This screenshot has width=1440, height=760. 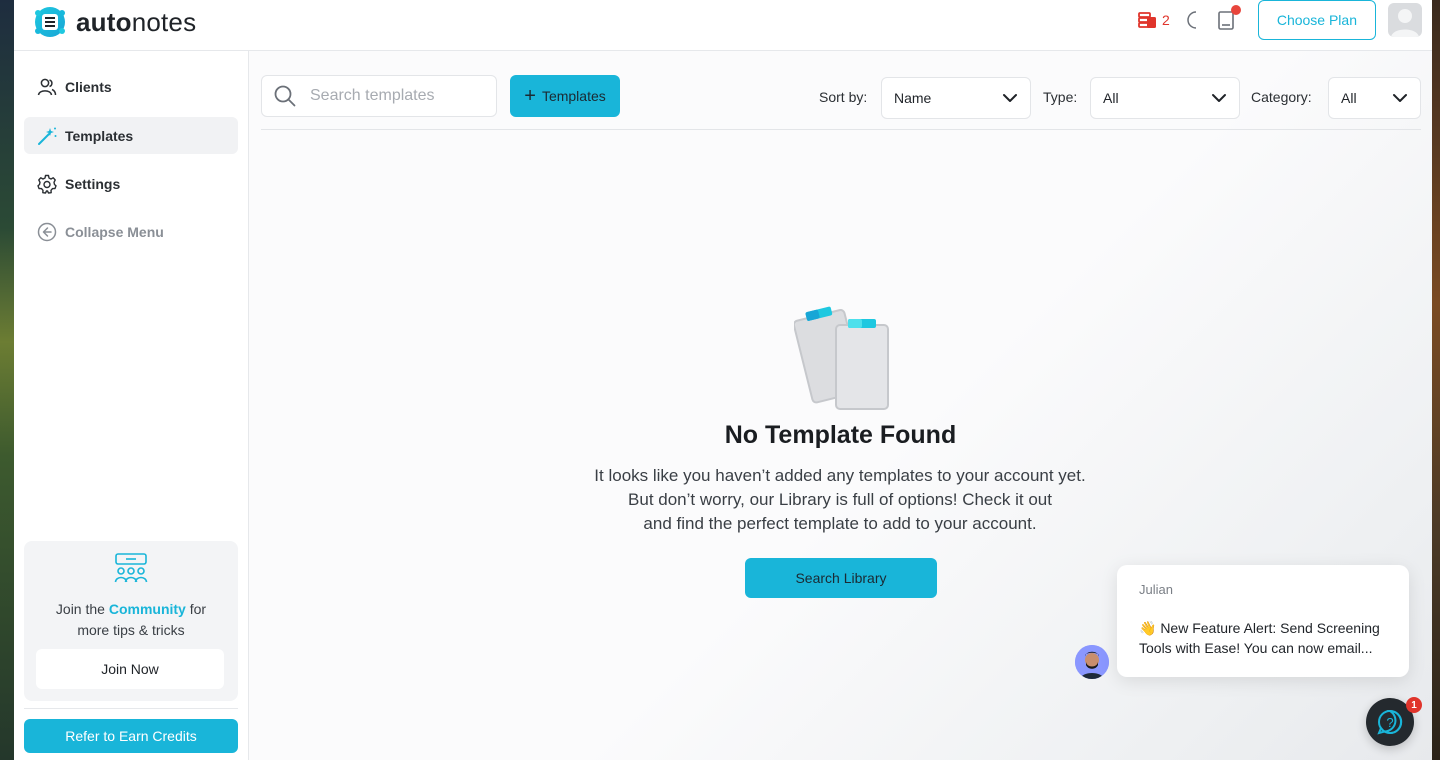 I want to click on sidebar-item-settings: Settings, so click(x=131, y=183).